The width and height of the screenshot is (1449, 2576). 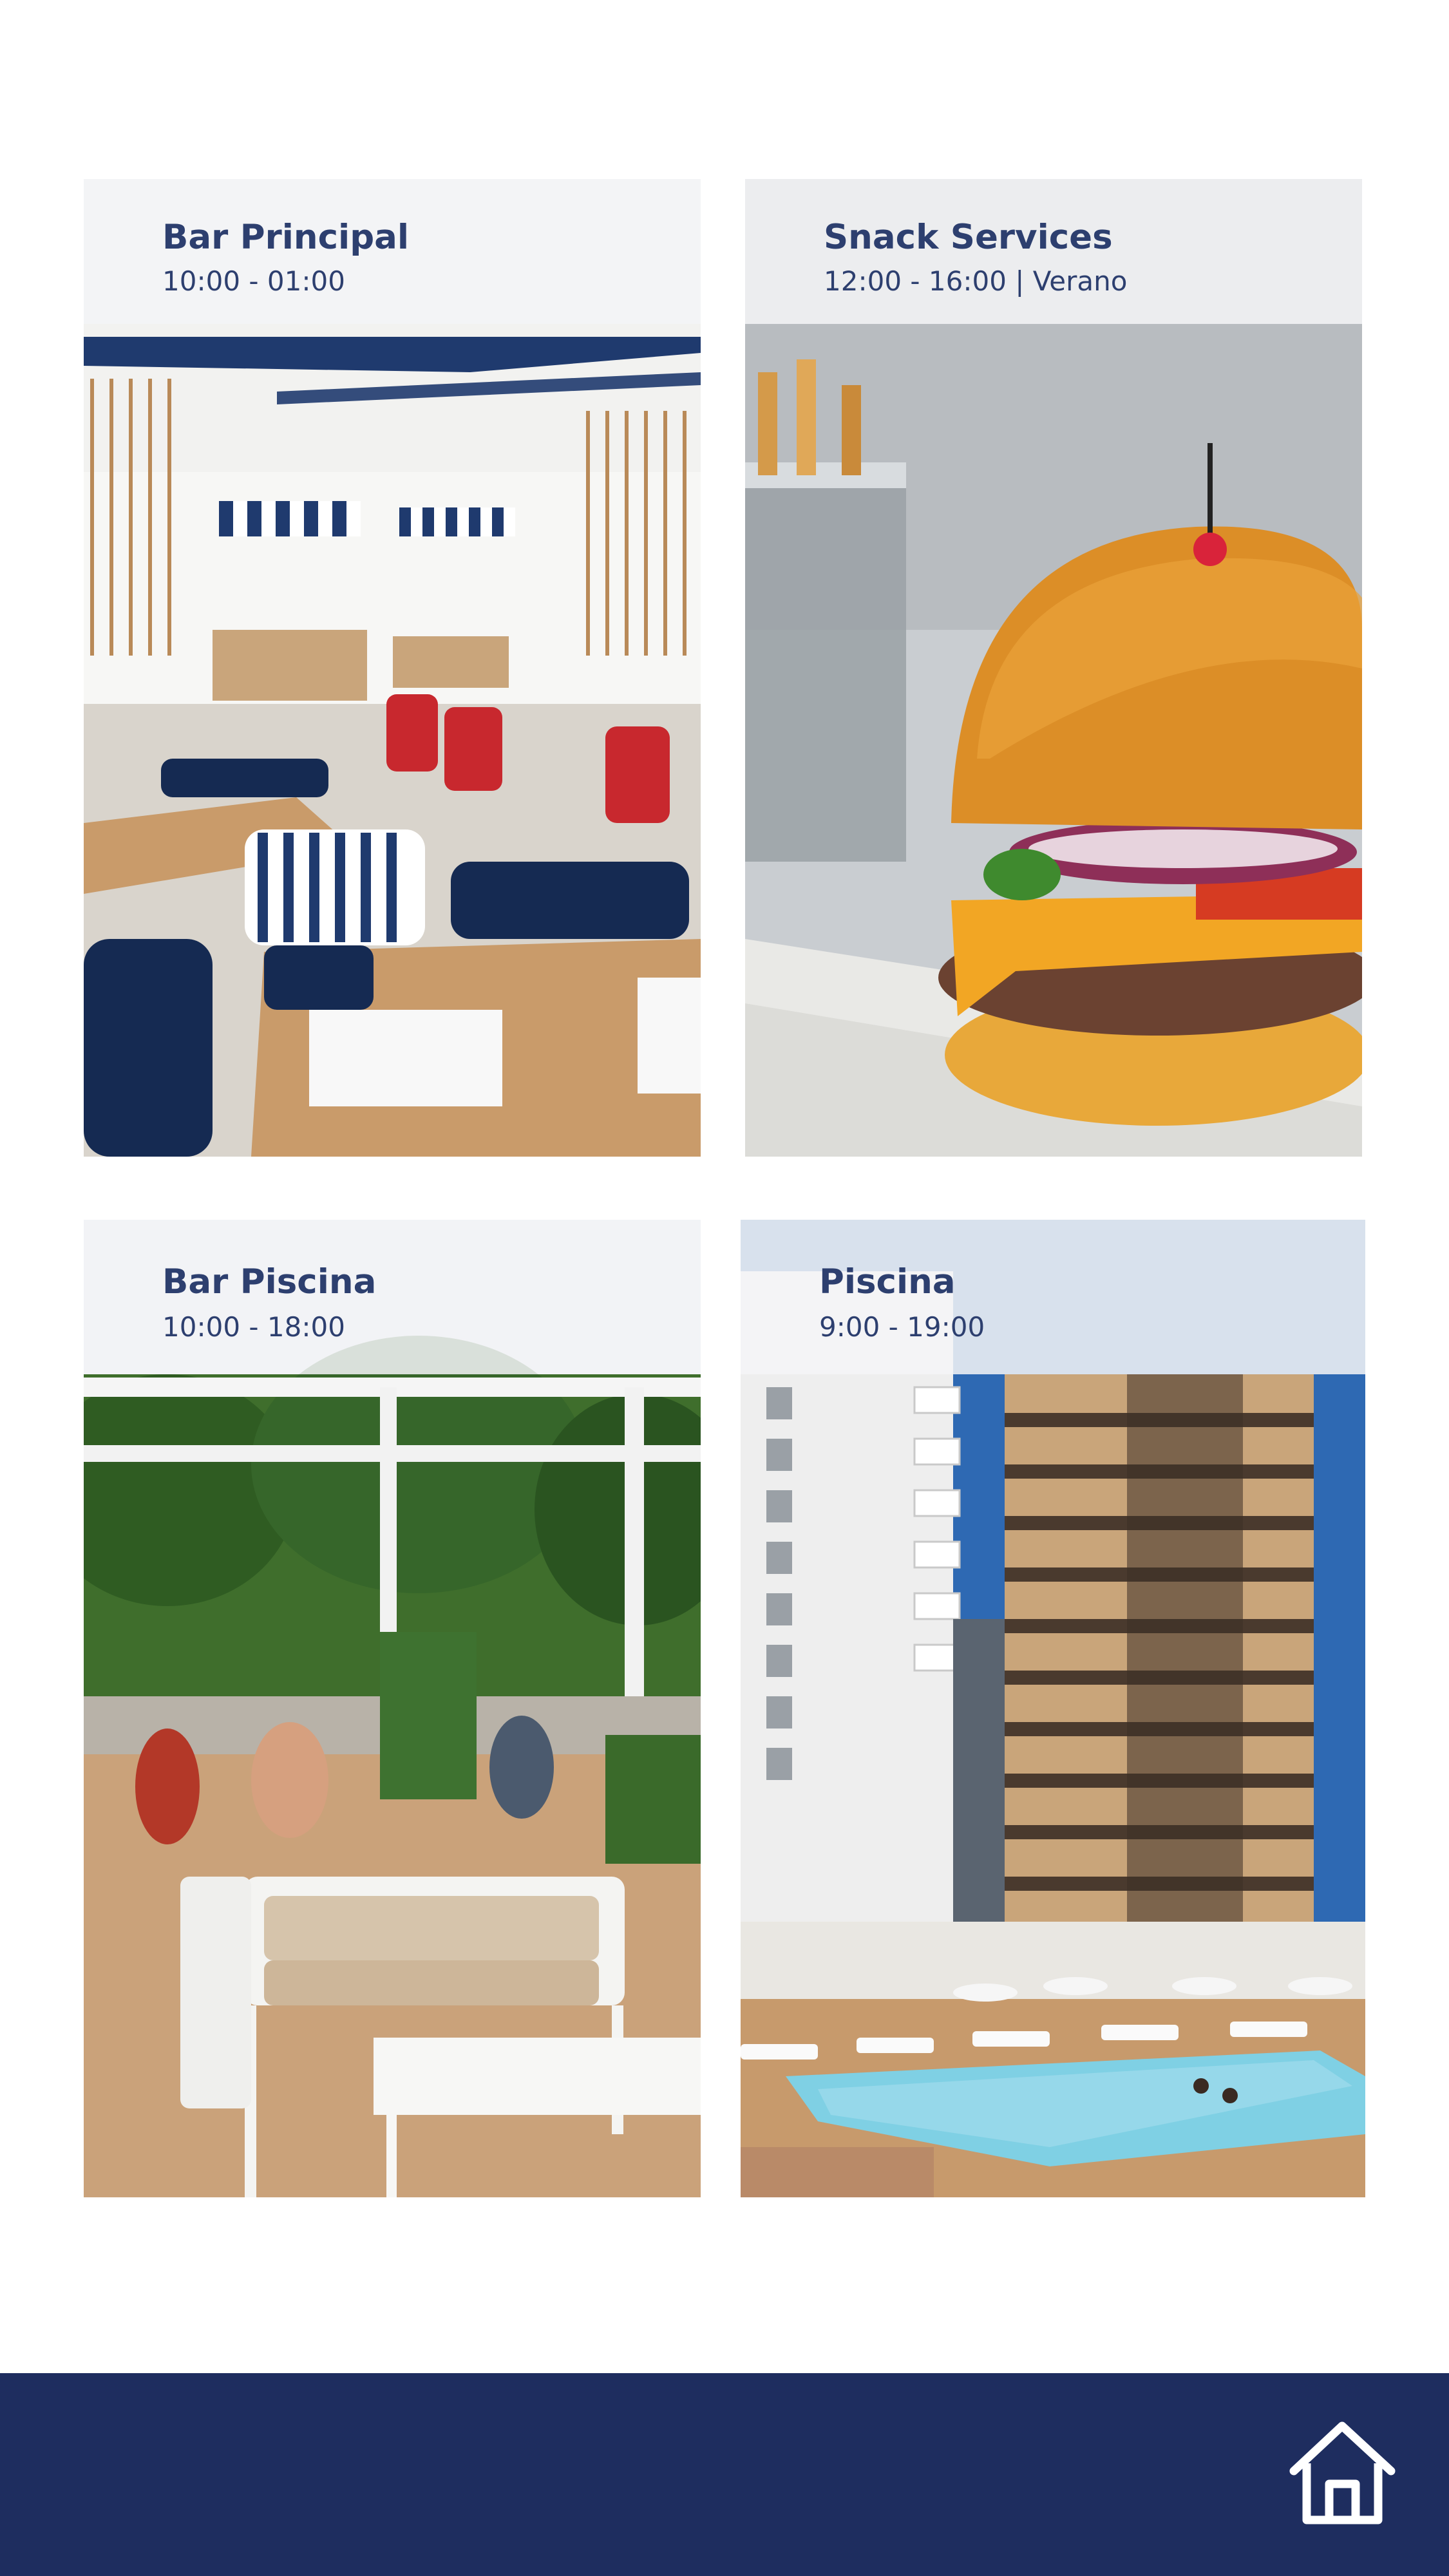 What do you see at coordinates (902, 1327) in the screenshot?
I see `venue-hours: 9:00 - 19:00` at bounding box center [902, 1327].